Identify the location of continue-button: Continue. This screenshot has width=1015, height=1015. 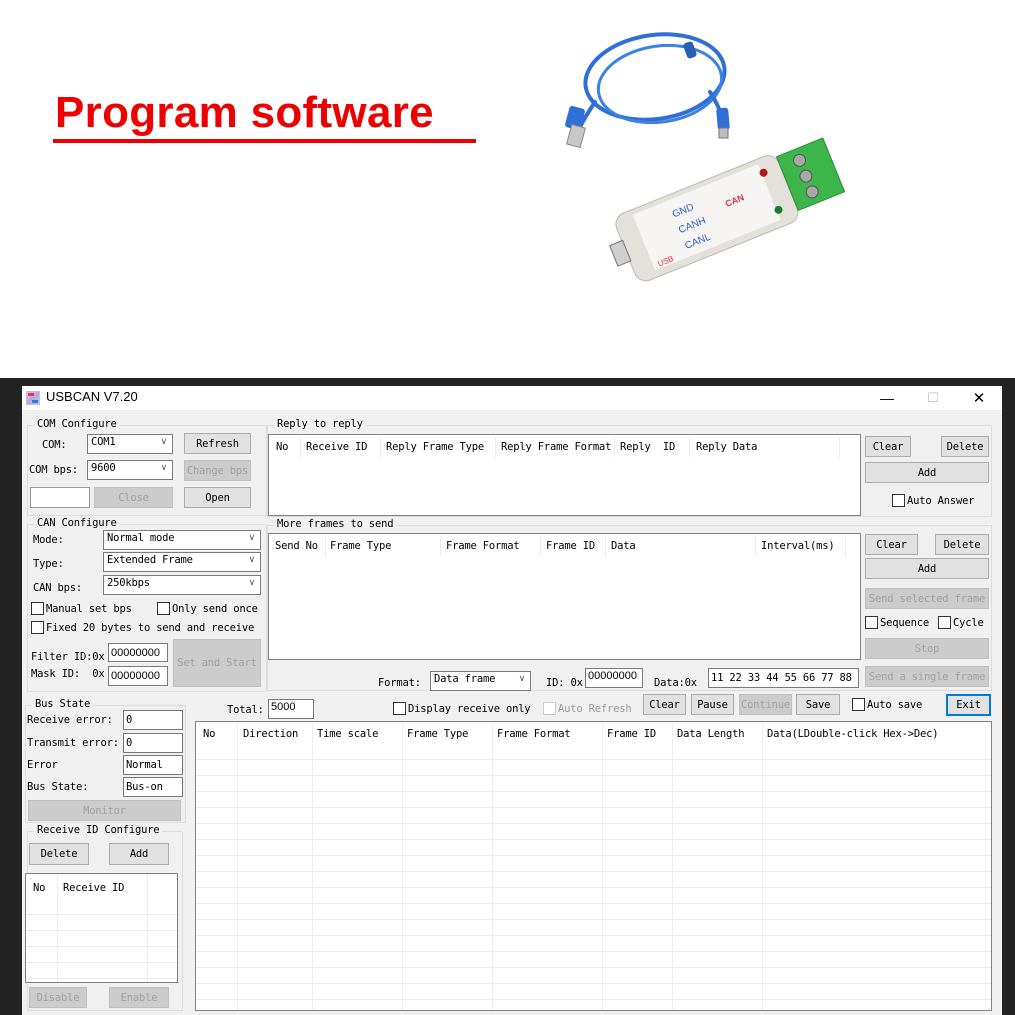
(765, 704).